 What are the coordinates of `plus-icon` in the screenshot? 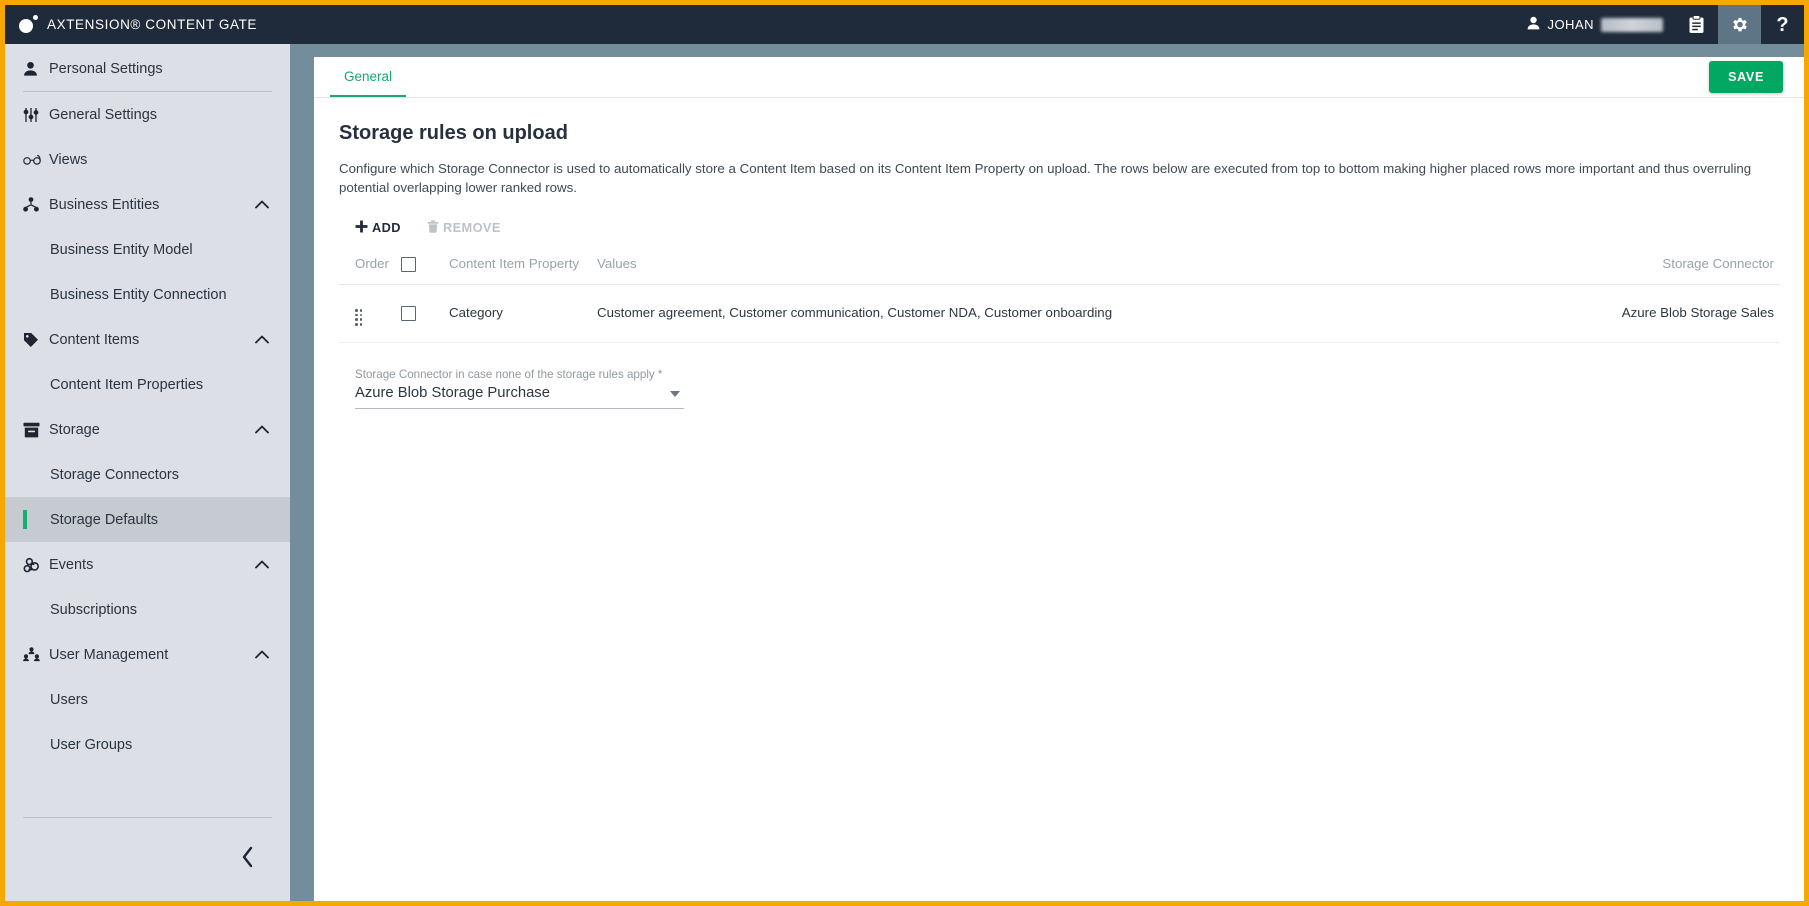 It's located at (361, 228).